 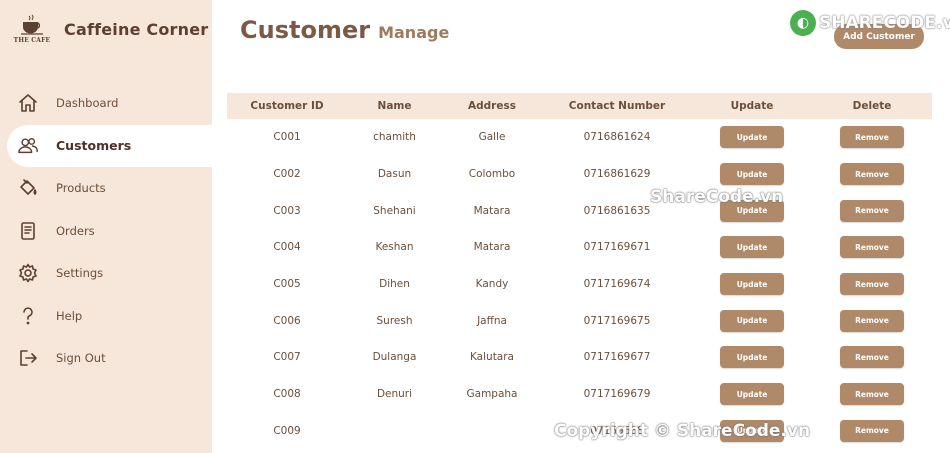 What do you see at coordinates (491, 357) in the screenshot?
I see `cell-address: Kalutara` at bounding box center [491, 357].